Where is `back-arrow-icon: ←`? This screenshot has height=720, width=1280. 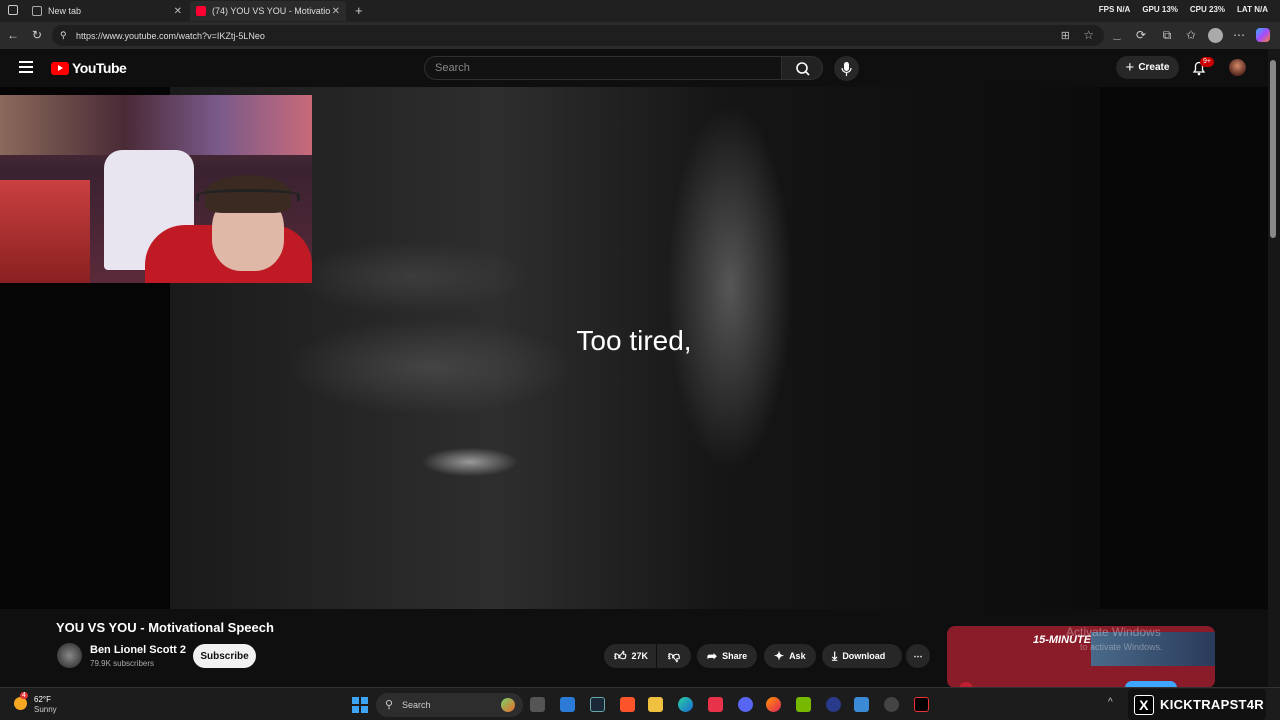 back-arrow-icon: ← is located at coordinates (13, 35).